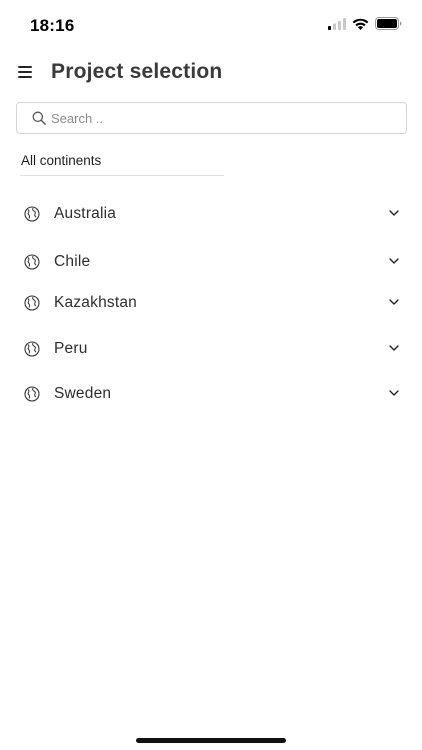 This screenshot has height=750, width=422. What do you see at coordinates (211, 25) in the screenshot?
I see `status-bar: 18:16` at bounding box center [211, 25].